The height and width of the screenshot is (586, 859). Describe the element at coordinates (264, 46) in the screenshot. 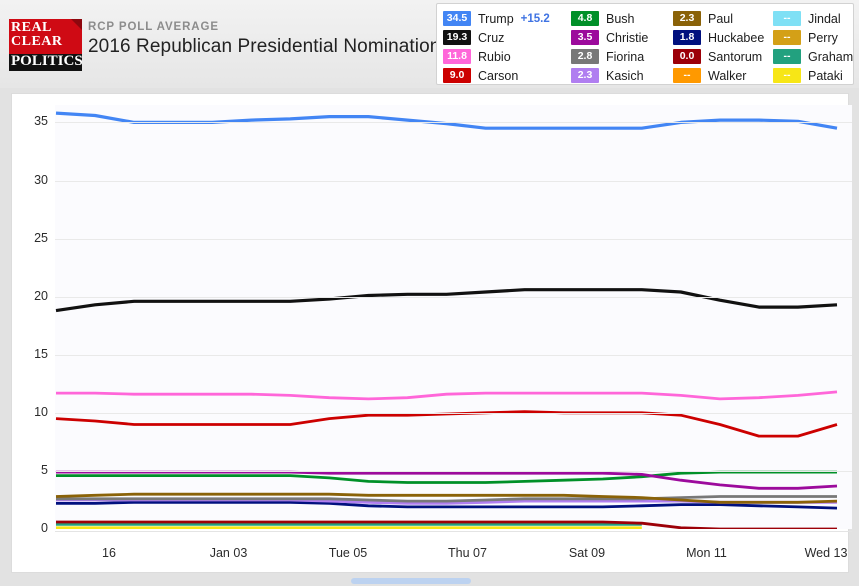

I see `page-title: 2016 Republican Presidential Nomination` at that location.